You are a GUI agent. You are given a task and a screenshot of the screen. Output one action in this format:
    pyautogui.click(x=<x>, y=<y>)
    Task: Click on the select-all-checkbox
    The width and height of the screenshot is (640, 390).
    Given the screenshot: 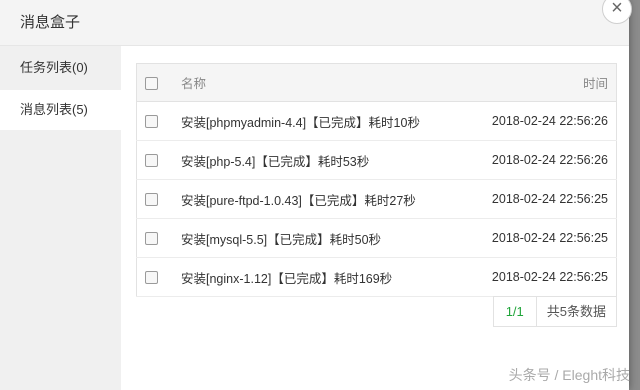 What is the action you would take?
    pyautogui.click(x=151, y=83)
    